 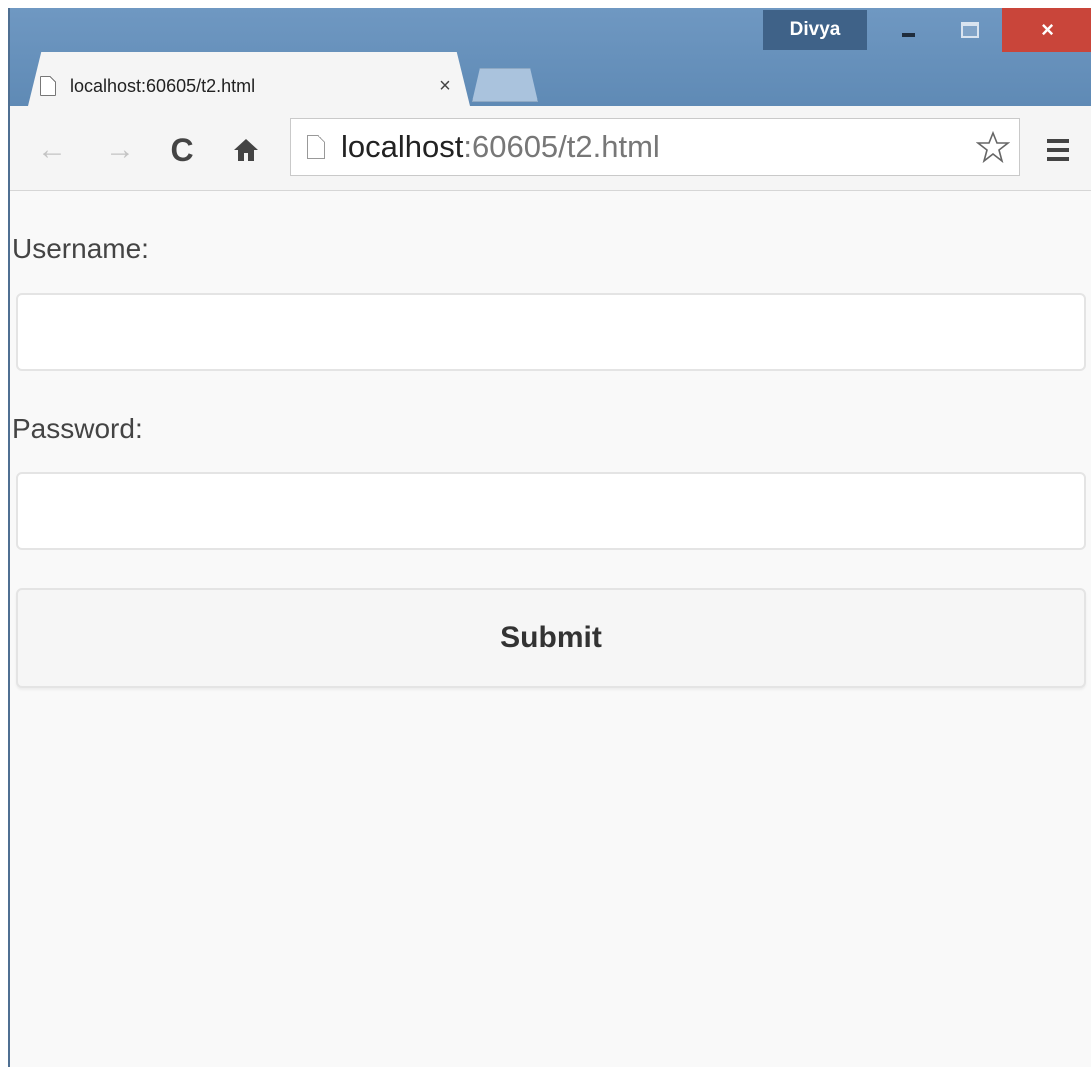 I want to click on tab-title: localhost:60605/t2.html, so click(x=250, y=86).